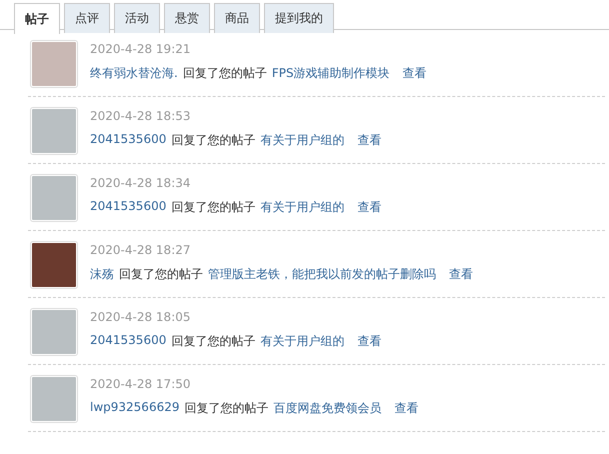 The width and height of the screenshot is (609, 454). I want to click on thread-link: 百度网盘免费领会员, so click(327, 408).